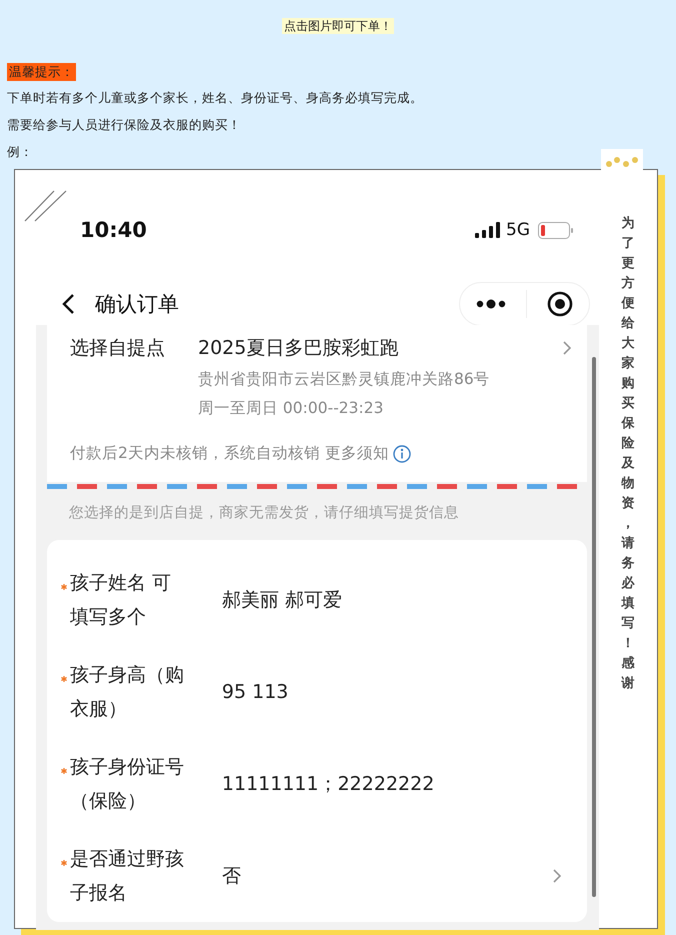 The width and height of the screenshot is (676, 935). Describe the element at coordinates (118, 348) in the screenshot. I see `field-label: 选择自提点` at that location.